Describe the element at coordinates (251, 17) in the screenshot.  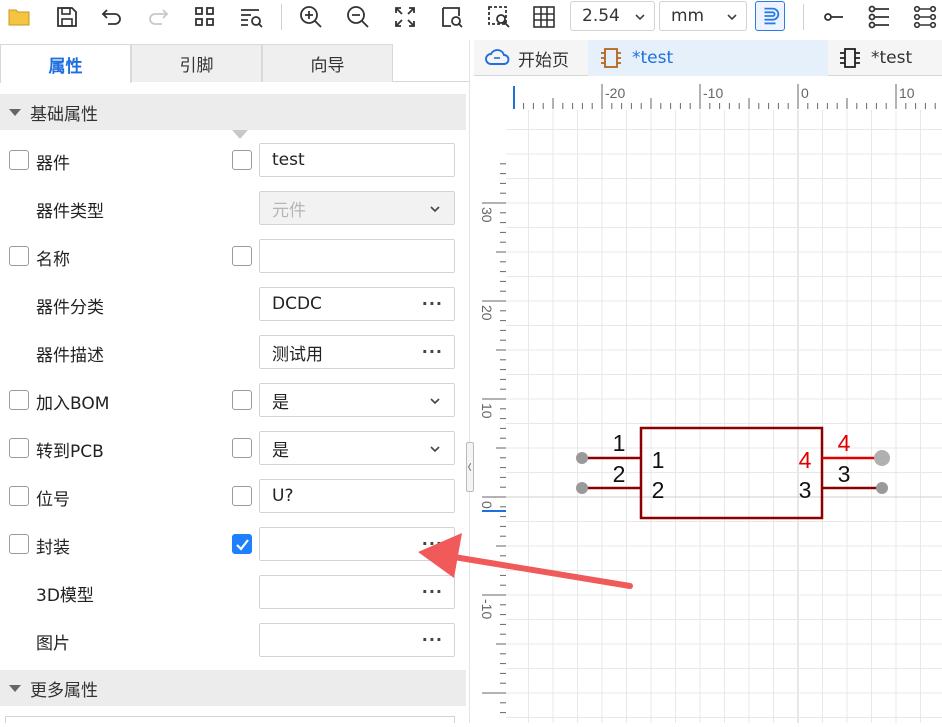
I see `list-search-icon` at that location.